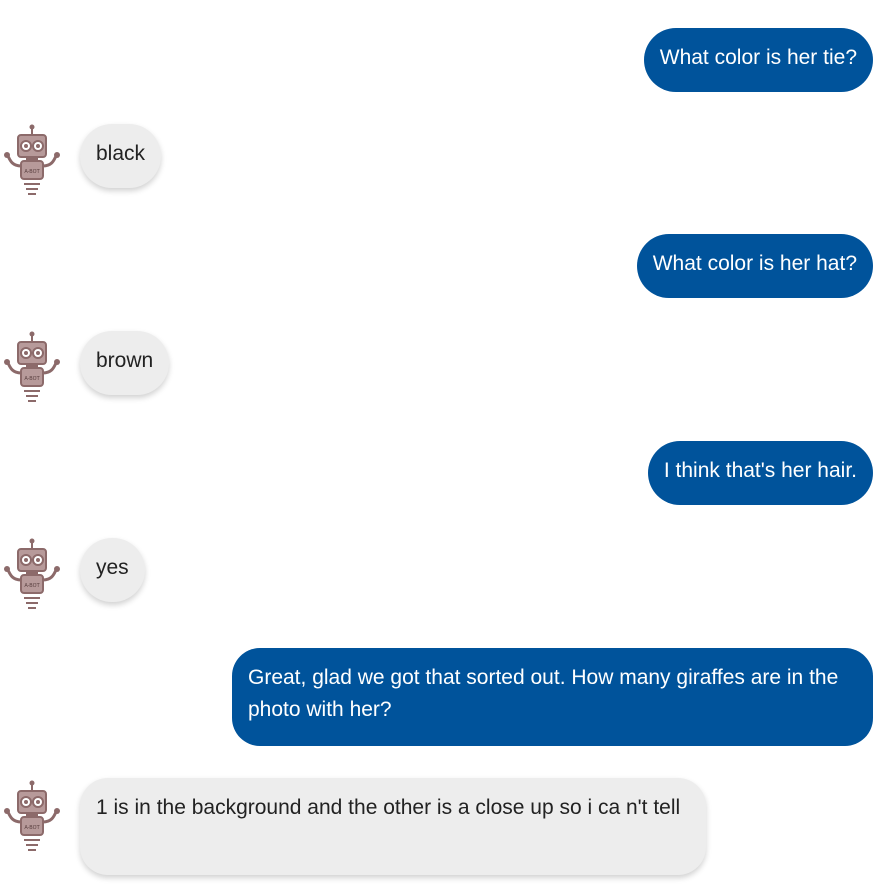 The width and height of the screenshot is (882, 890). Describe the element at coordinates (125, 363) in the screenshot. I see `bot-message-bubble: brown` at that location.